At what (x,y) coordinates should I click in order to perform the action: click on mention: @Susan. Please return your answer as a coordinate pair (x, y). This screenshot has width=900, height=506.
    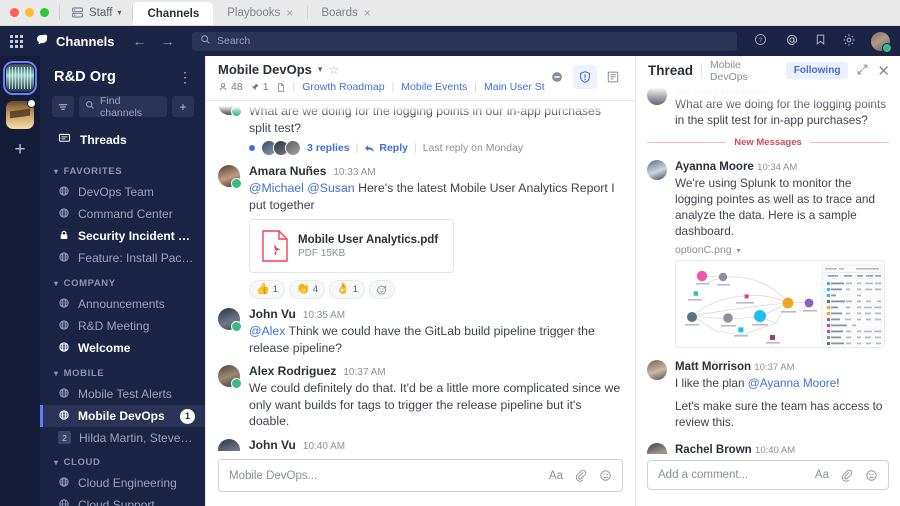
    Looking at the image, I should click on (330, 188).